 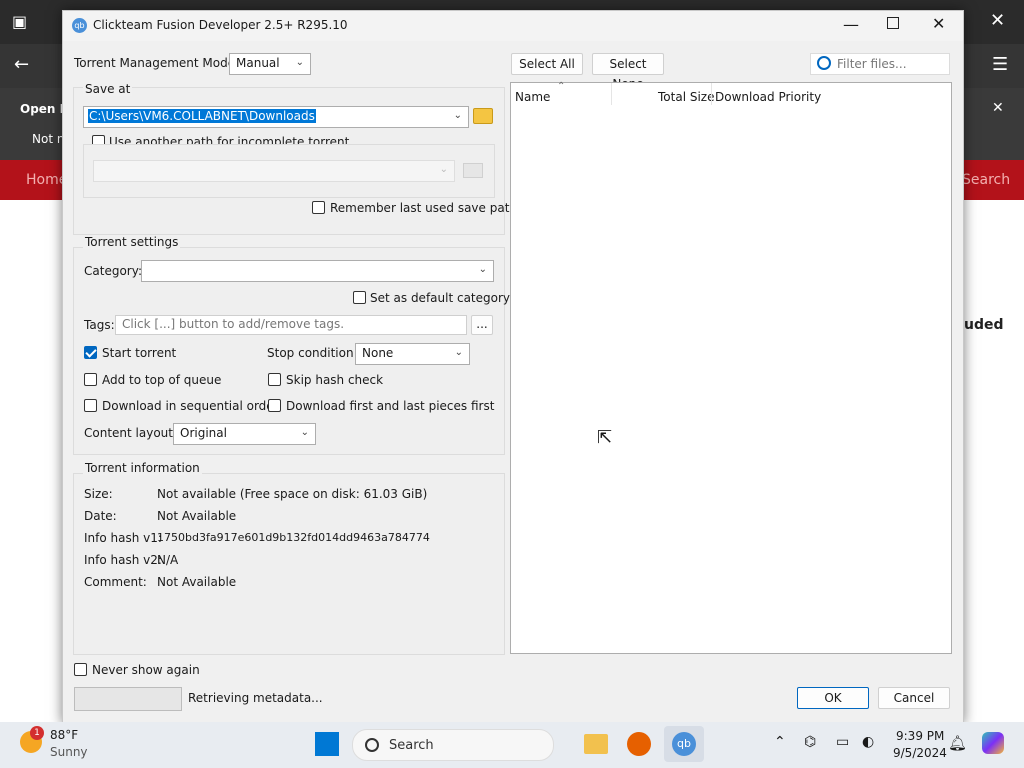 I want to click on banner-close-icon: ✕, so click(x=998, y=108).